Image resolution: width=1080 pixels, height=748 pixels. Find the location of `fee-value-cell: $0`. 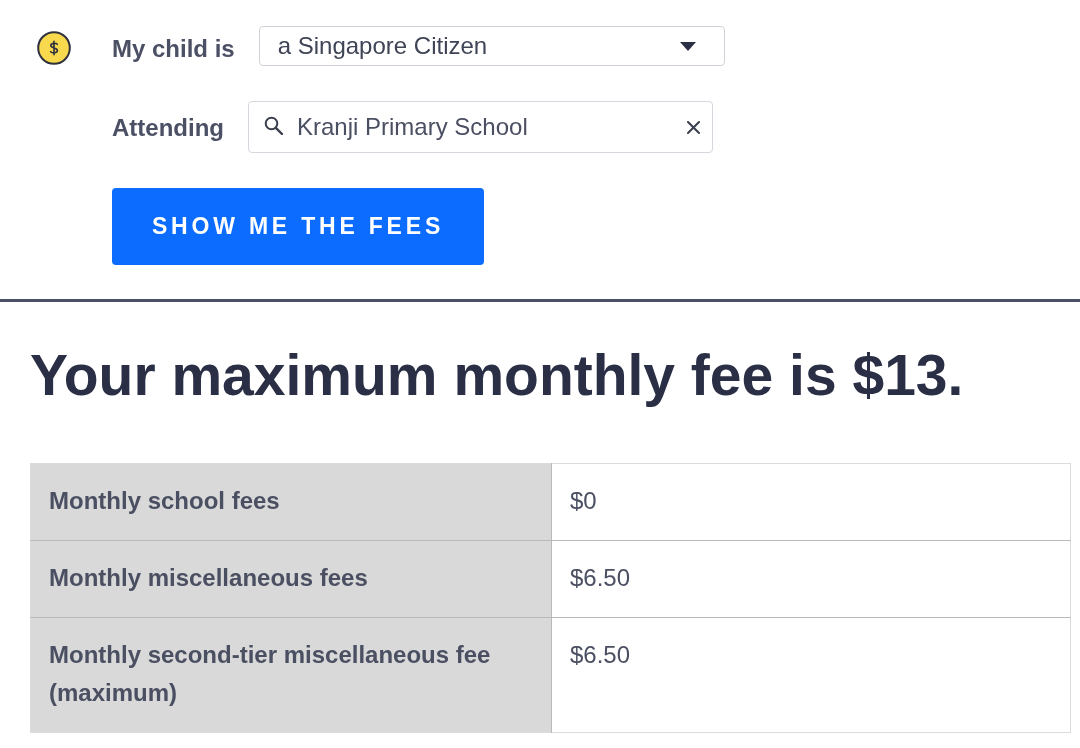

fee-value-cell: $0 is located at coordinates (811, 502).